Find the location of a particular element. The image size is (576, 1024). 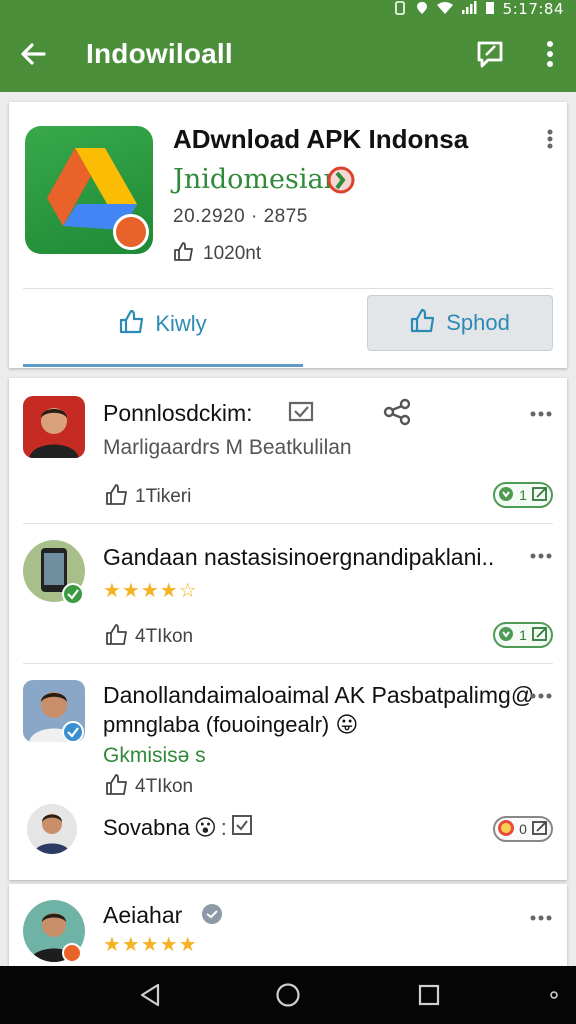

reply-header: Sovabna 😮 : is located at coordinates (178, 827).